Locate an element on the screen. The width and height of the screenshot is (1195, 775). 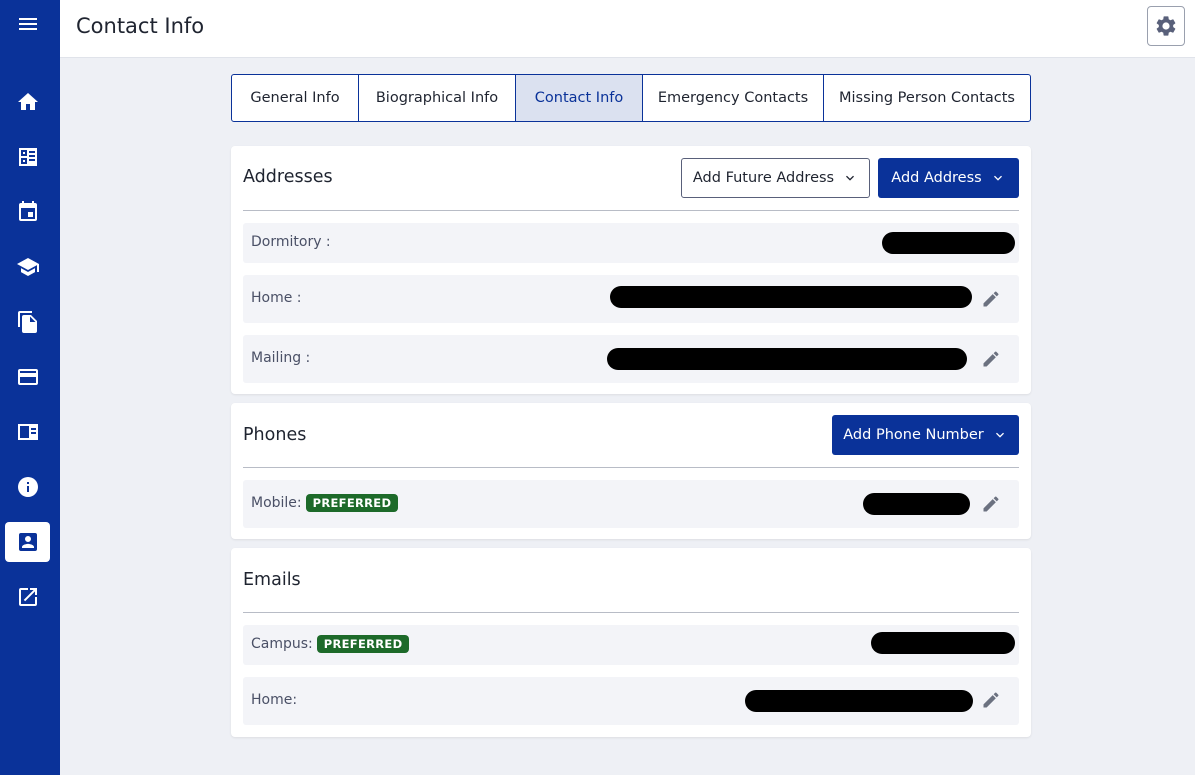
menu-button is located at coordinates (27, 24).